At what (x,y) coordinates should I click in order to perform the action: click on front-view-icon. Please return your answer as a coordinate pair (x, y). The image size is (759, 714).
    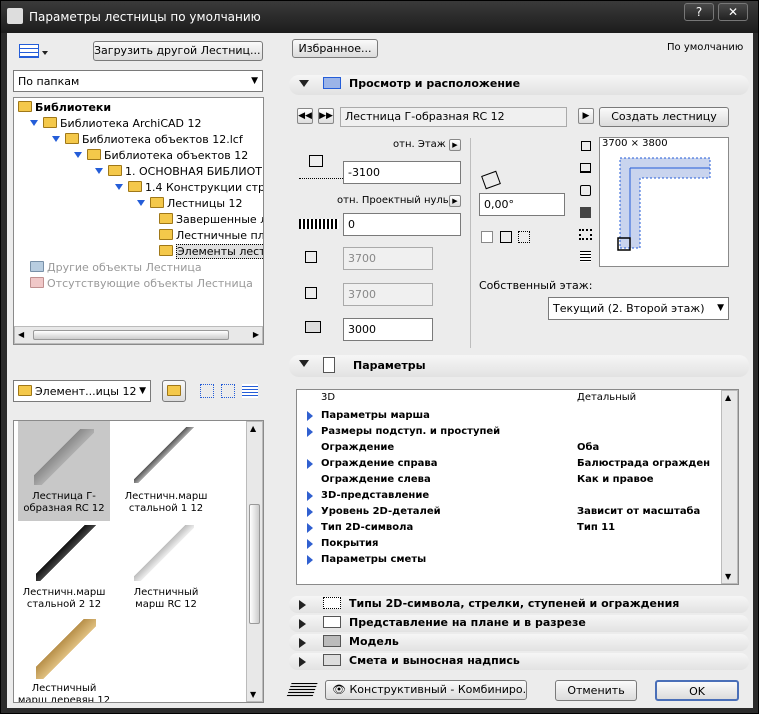
    Looking at the image, I should click on (585, 168).